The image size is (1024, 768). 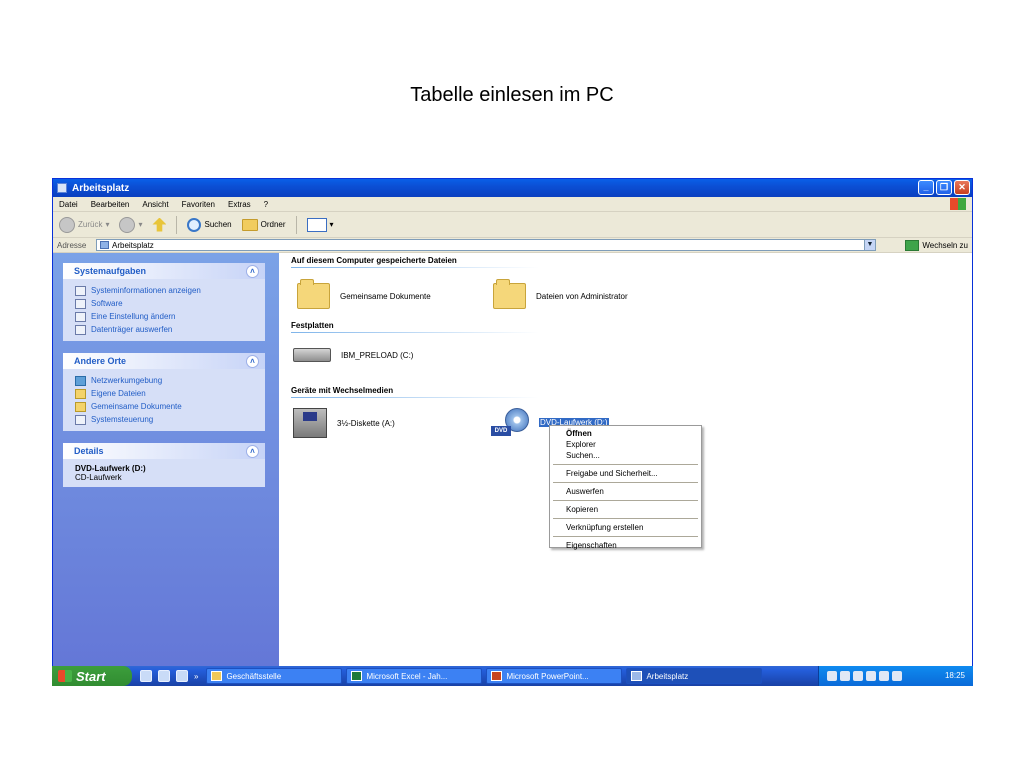 I want to click on menu-help: ?, so click(x=266, y=204).